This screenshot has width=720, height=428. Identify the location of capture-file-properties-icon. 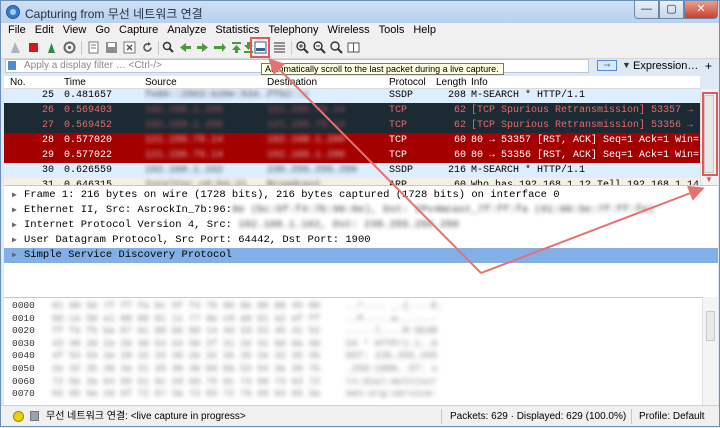
(34, 416).